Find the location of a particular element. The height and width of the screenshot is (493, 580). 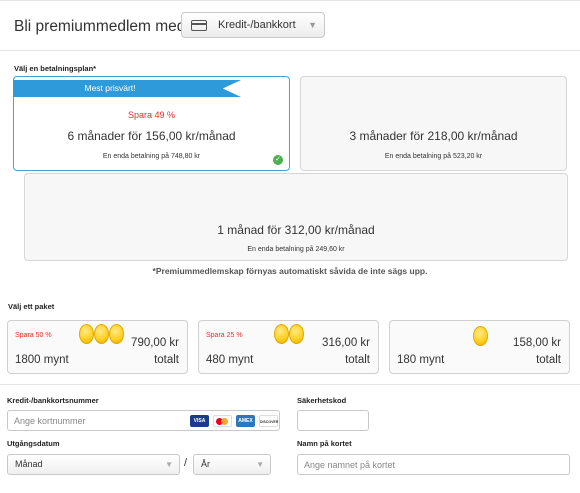

package-price-label: 158,00 kr is located at coordinates (537, 343).